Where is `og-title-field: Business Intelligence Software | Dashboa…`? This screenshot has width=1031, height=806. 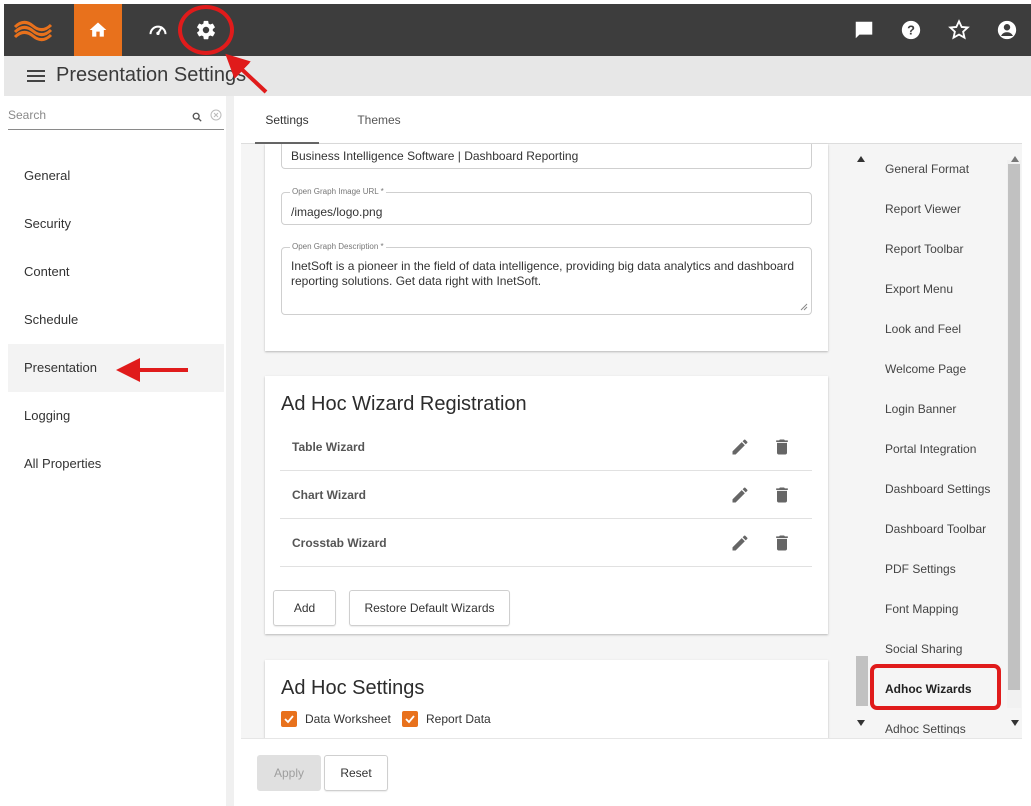 og-title-field: Business Intelligence Software | Dashboa… is located at coordinates (546, 156).